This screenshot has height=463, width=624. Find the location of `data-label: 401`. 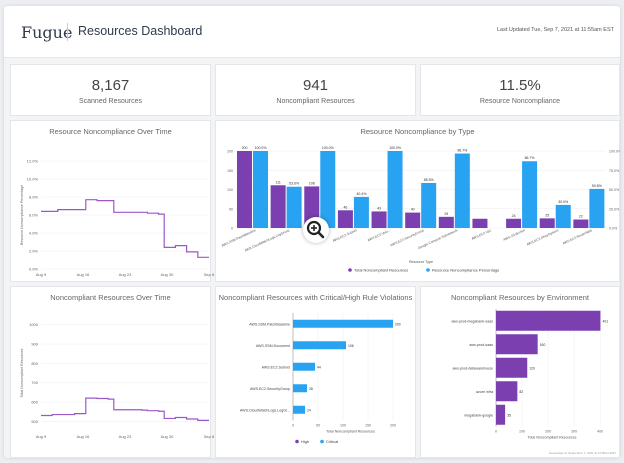

data-label: 401 is located at coordinates (605, 321).